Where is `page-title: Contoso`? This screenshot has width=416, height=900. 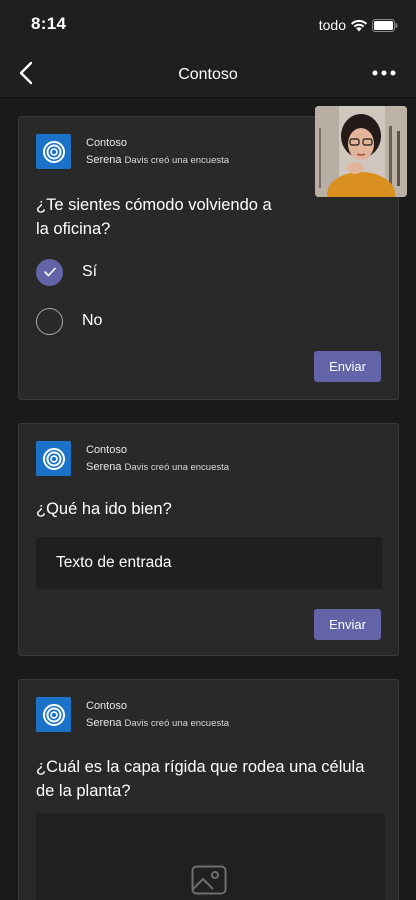 page-title: Contoso is located at coordinates (208, 74).